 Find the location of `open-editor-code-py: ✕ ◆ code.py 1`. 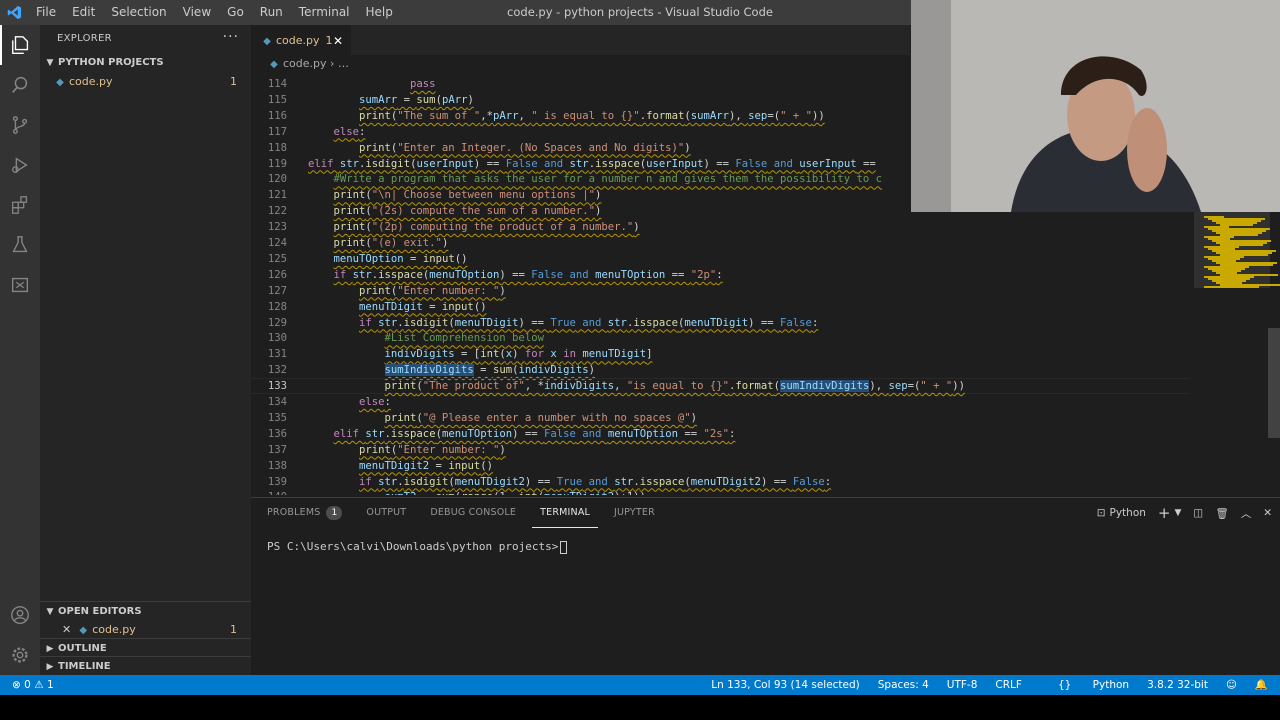

open-editor-code-py: ✕ ◆ code.py 1 is located at coordinates (145, 630).